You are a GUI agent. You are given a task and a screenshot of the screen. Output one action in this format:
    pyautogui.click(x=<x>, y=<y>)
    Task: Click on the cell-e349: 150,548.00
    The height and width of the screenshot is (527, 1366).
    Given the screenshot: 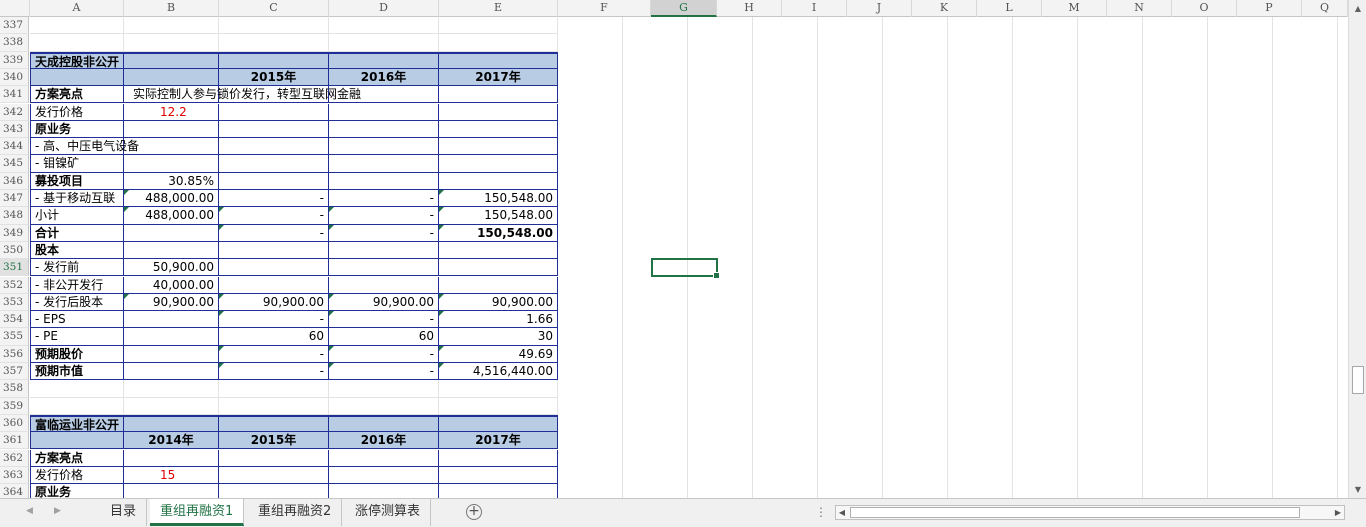 What is the action you would take?
    pyautogui.click(x=498, y=233)
    